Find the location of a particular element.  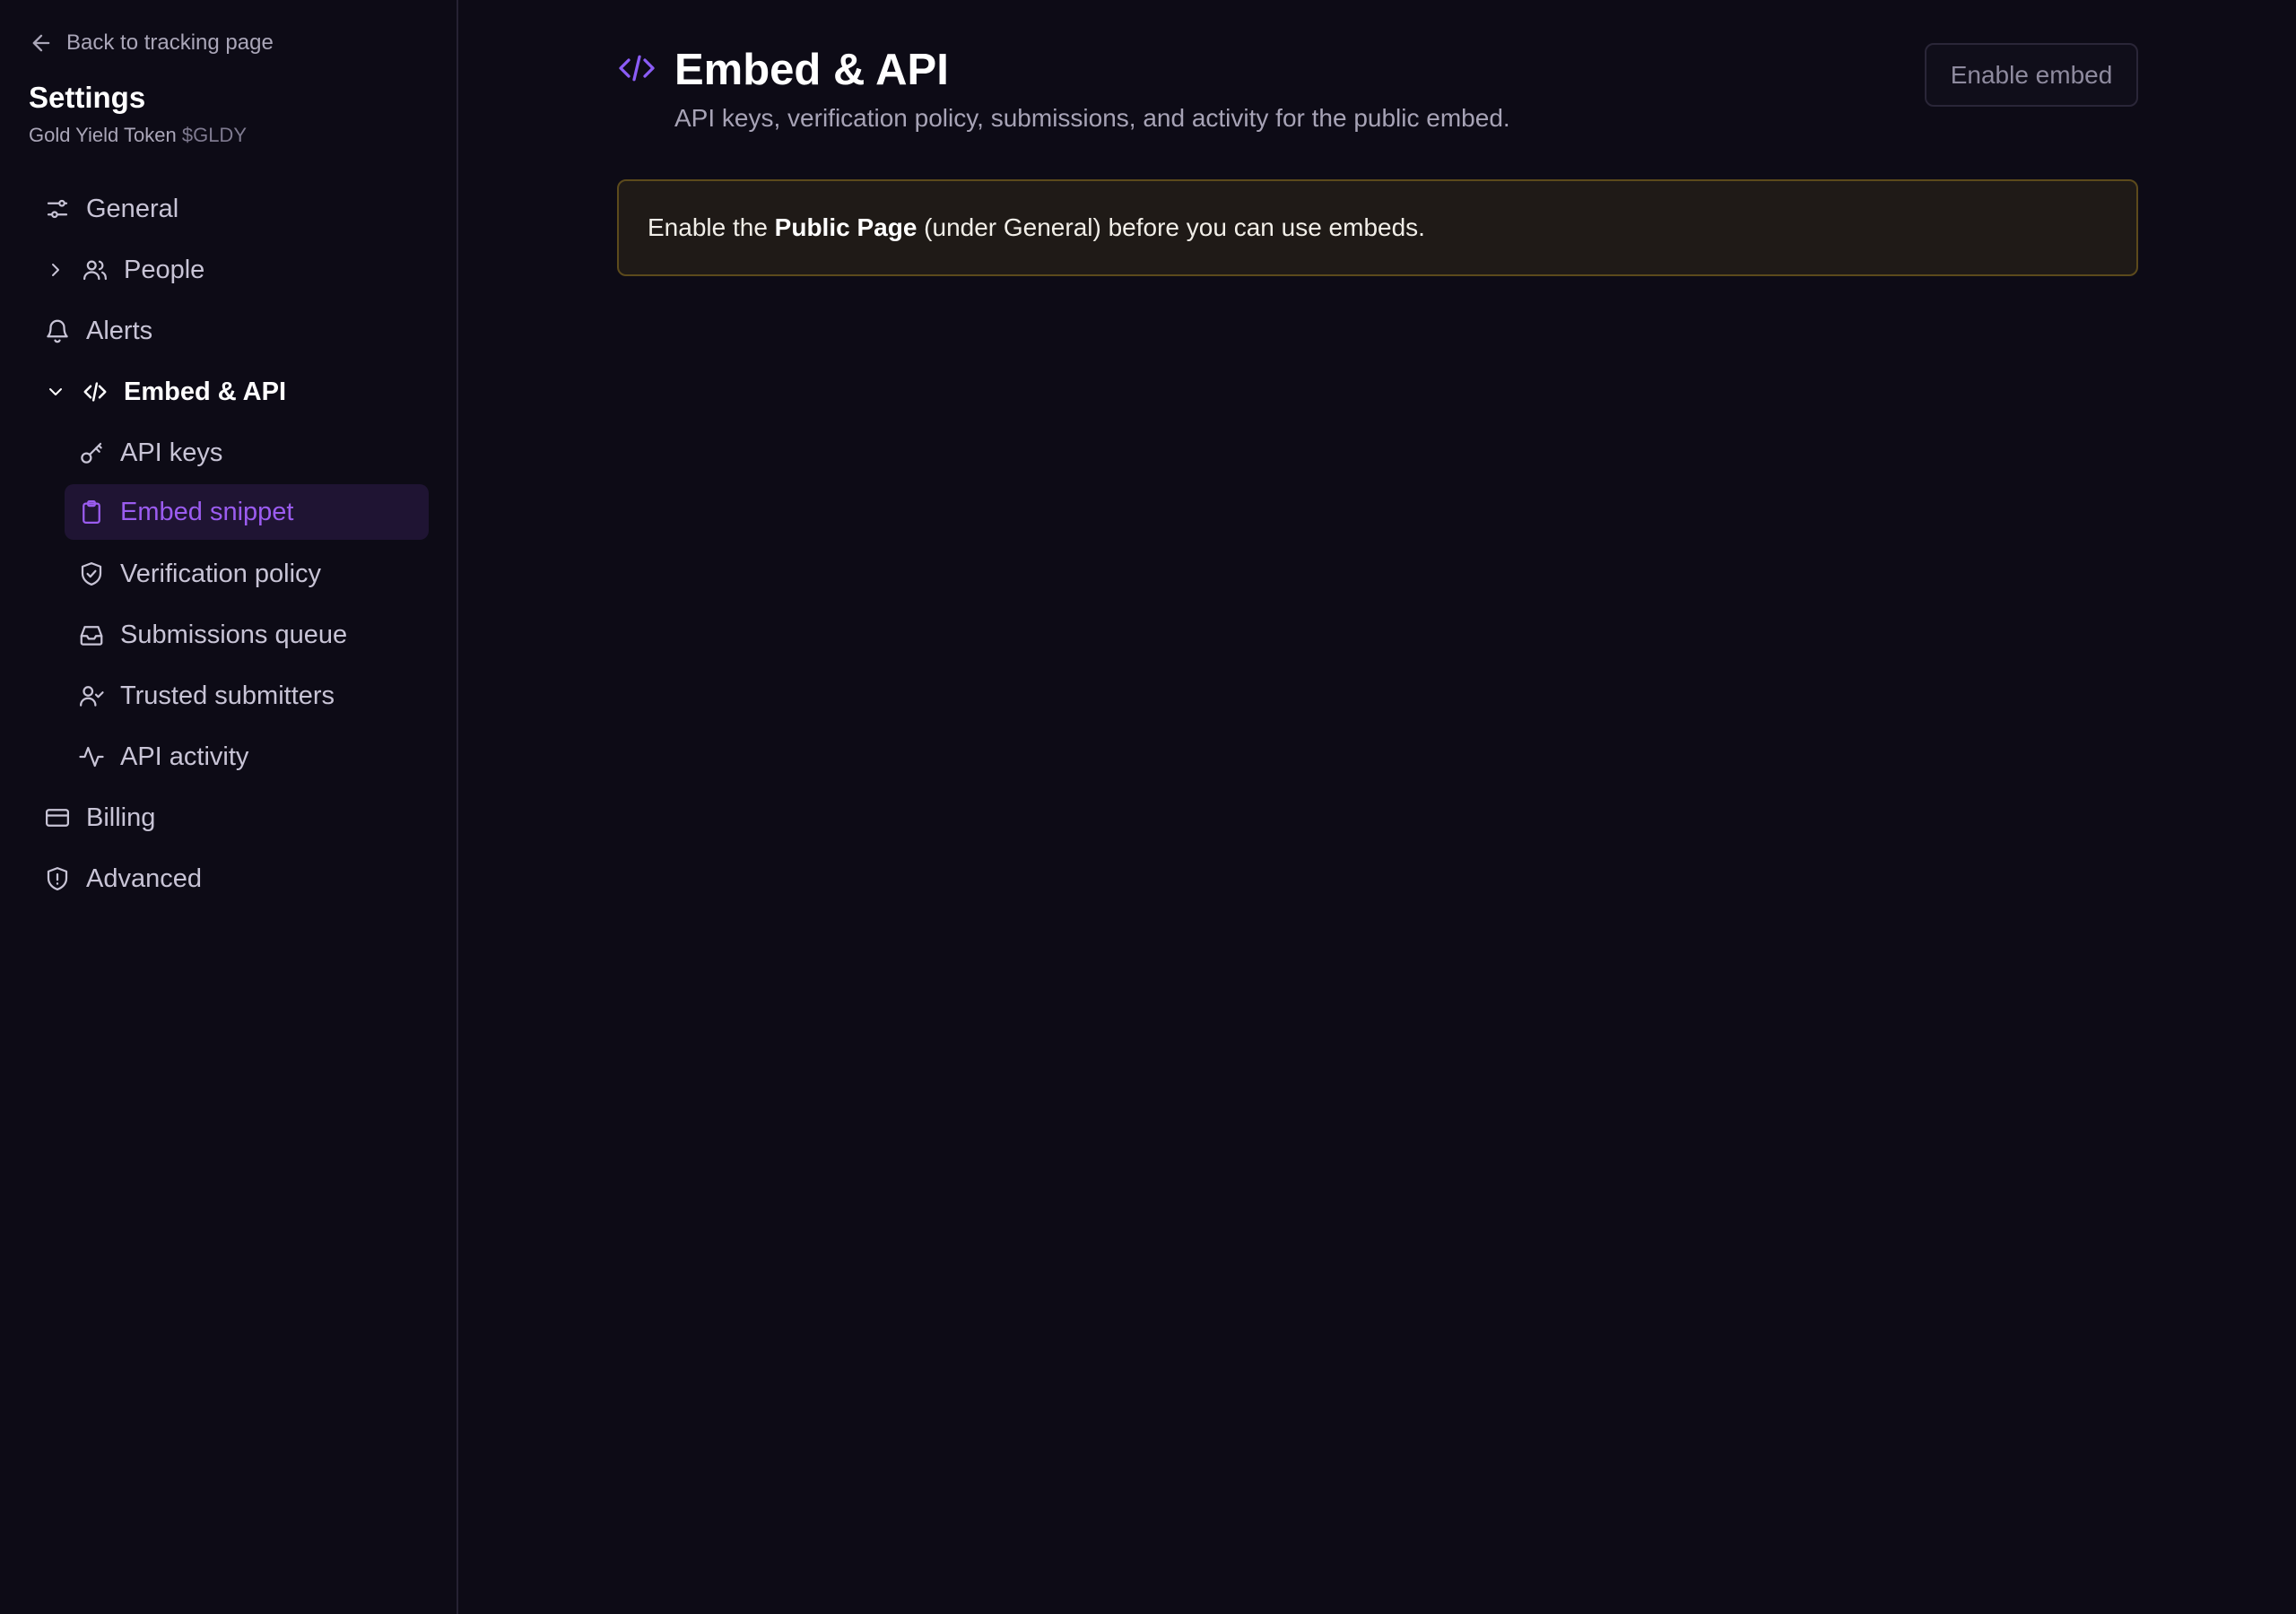

inbox-icon is located at coordinates (91, 634).